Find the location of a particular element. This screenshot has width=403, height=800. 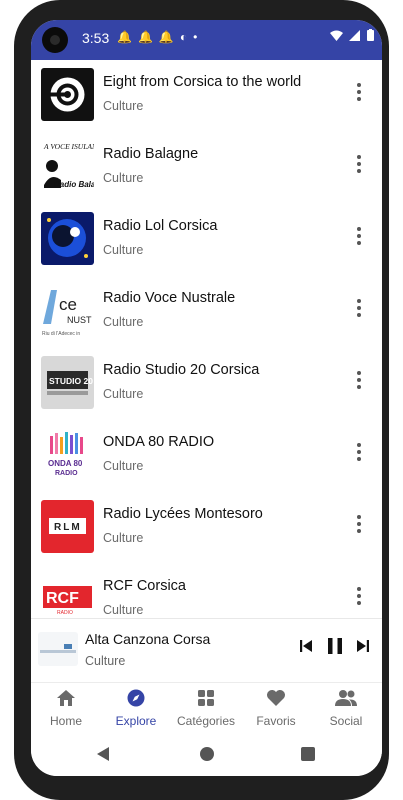

nav-label: Catégories is located at coordinates (206, 721).